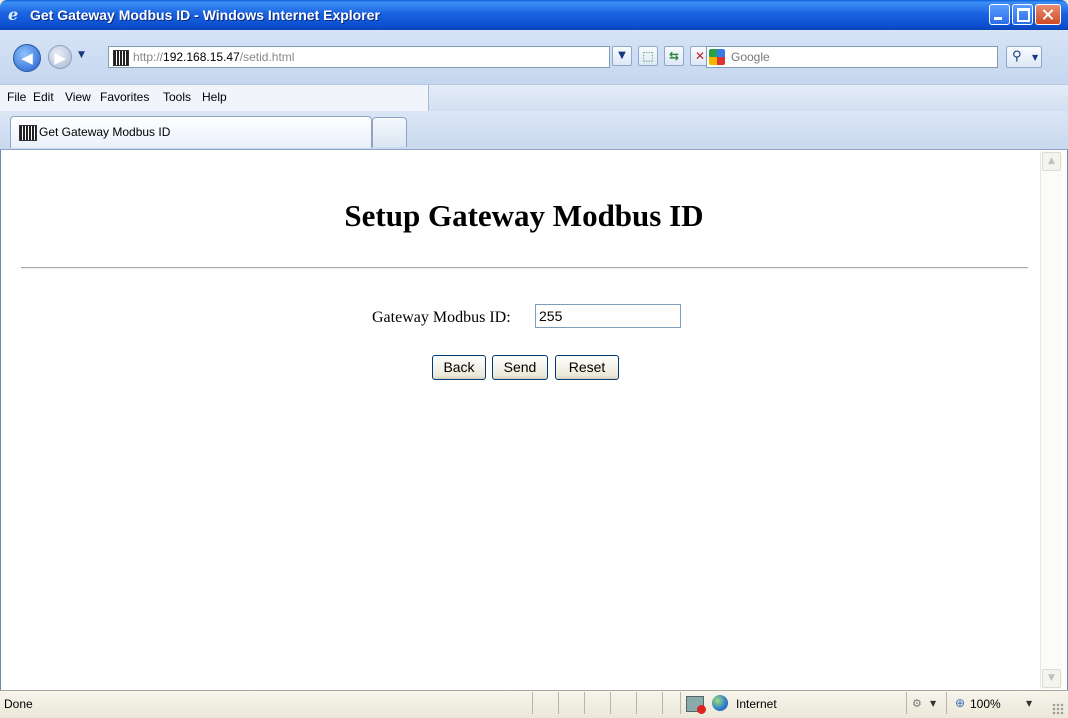 The width and height of the screenshot is (1068, 718). Describe the element at coordinates (267, 57) in the screenshot. I see `address-path: /setid.html` at that location.